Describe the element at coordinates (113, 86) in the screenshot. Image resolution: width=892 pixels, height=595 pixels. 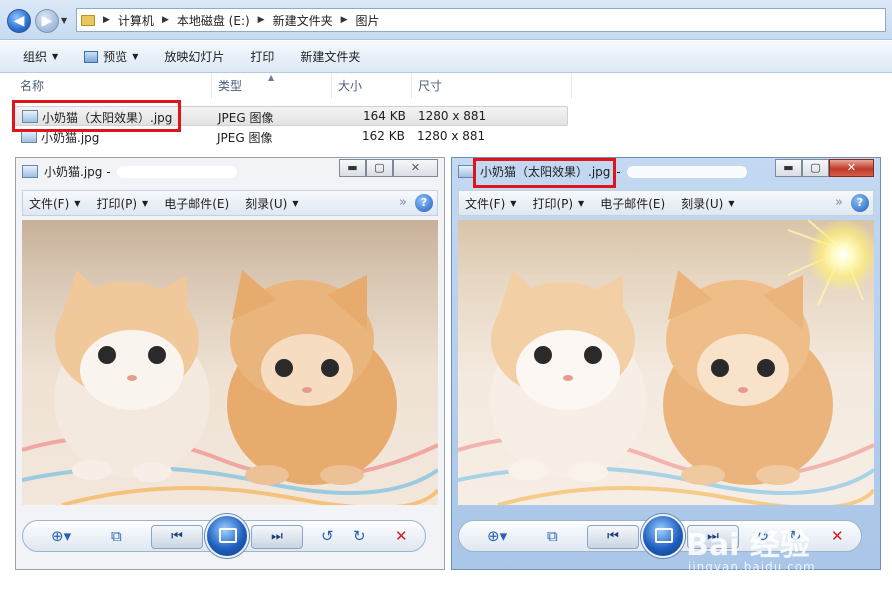
I see `column-header-name: 名称` at that location.